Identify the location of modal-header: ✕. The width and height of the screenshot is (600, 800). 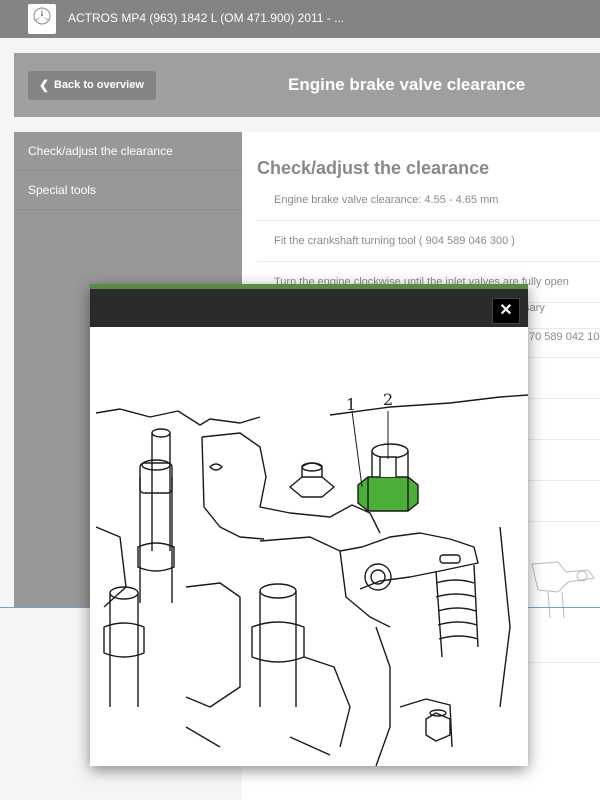
(309, 308).